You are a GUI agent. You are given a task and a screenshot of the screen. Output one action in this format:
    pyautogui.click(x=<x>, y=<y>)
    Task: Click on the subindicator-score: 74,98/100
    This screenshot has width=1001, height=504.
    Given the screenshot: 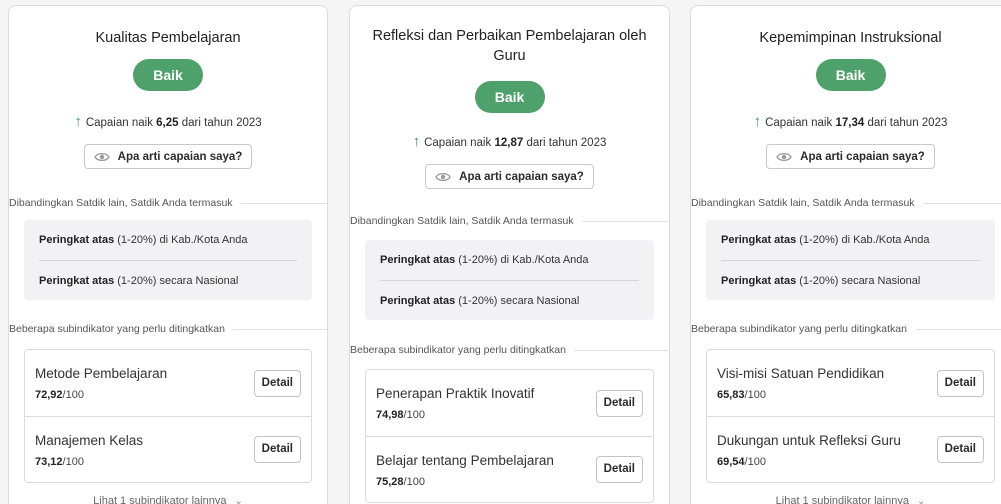 What is the action you would take?
    pyautogui.click(x=400, y=415)
    